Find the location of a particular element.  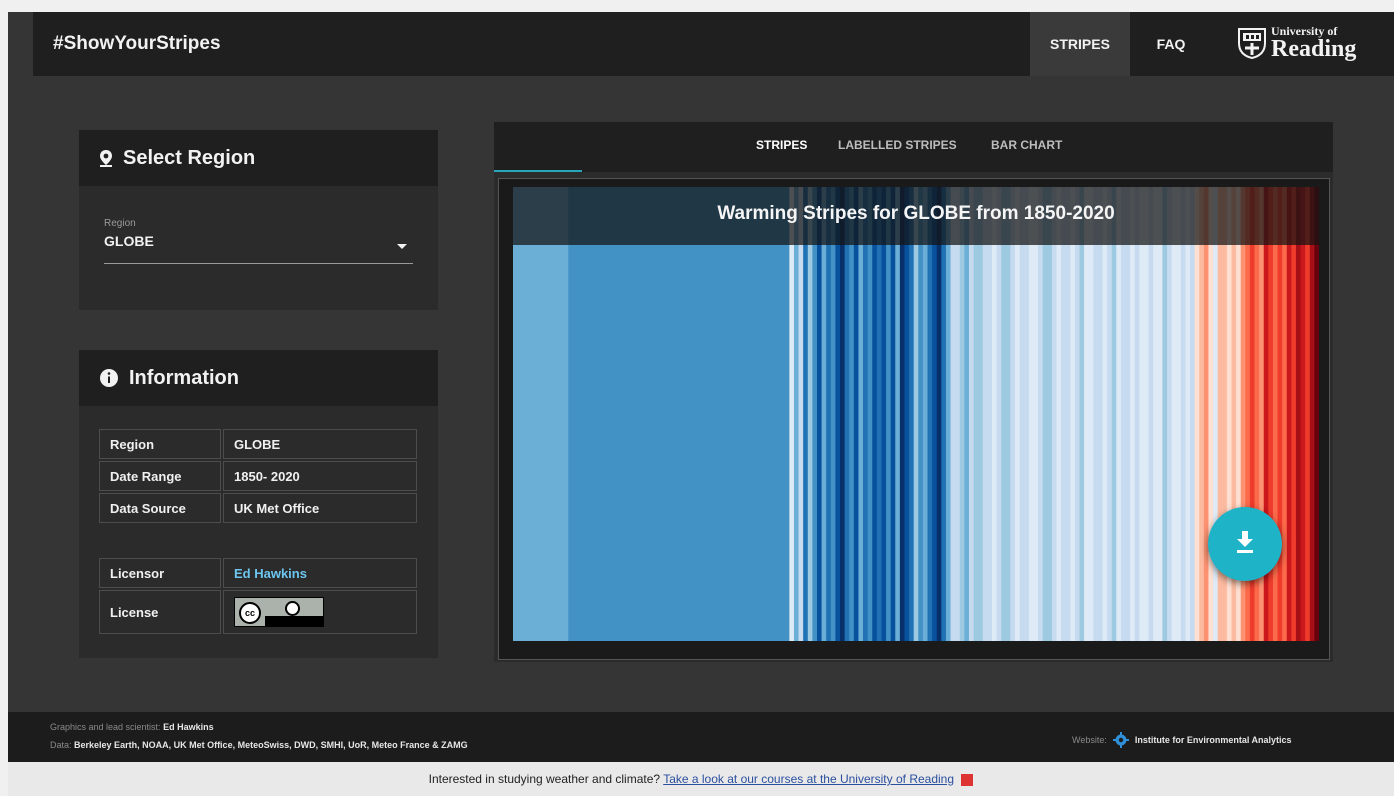

by-attribution-icon is located at coordinates (292, 608).